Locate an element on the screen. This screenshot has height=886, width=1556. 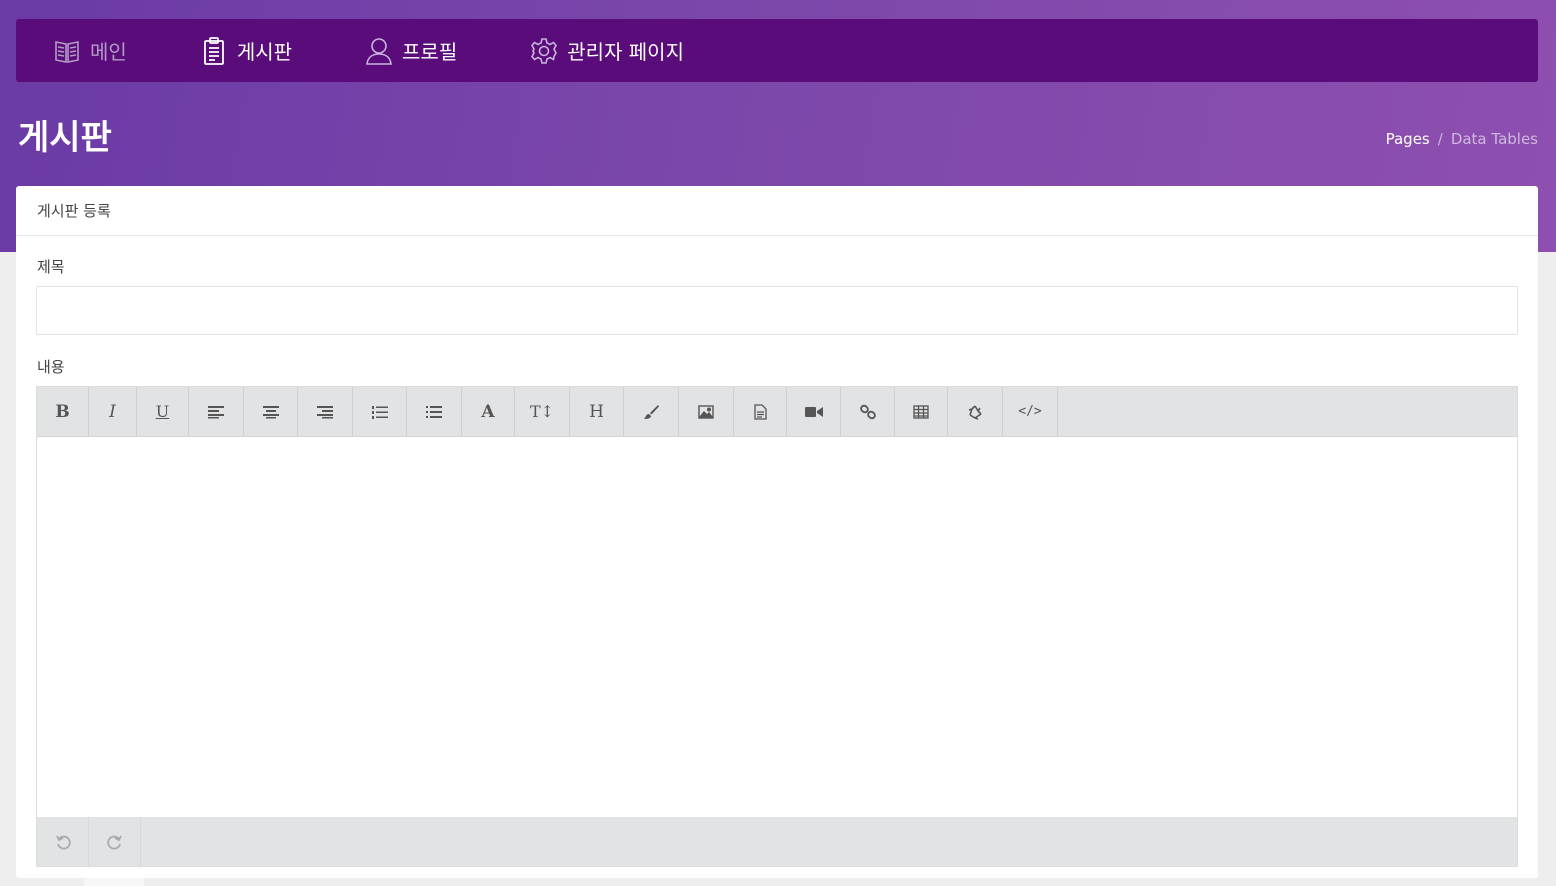
file-icon is located at coordinates (760, 411).